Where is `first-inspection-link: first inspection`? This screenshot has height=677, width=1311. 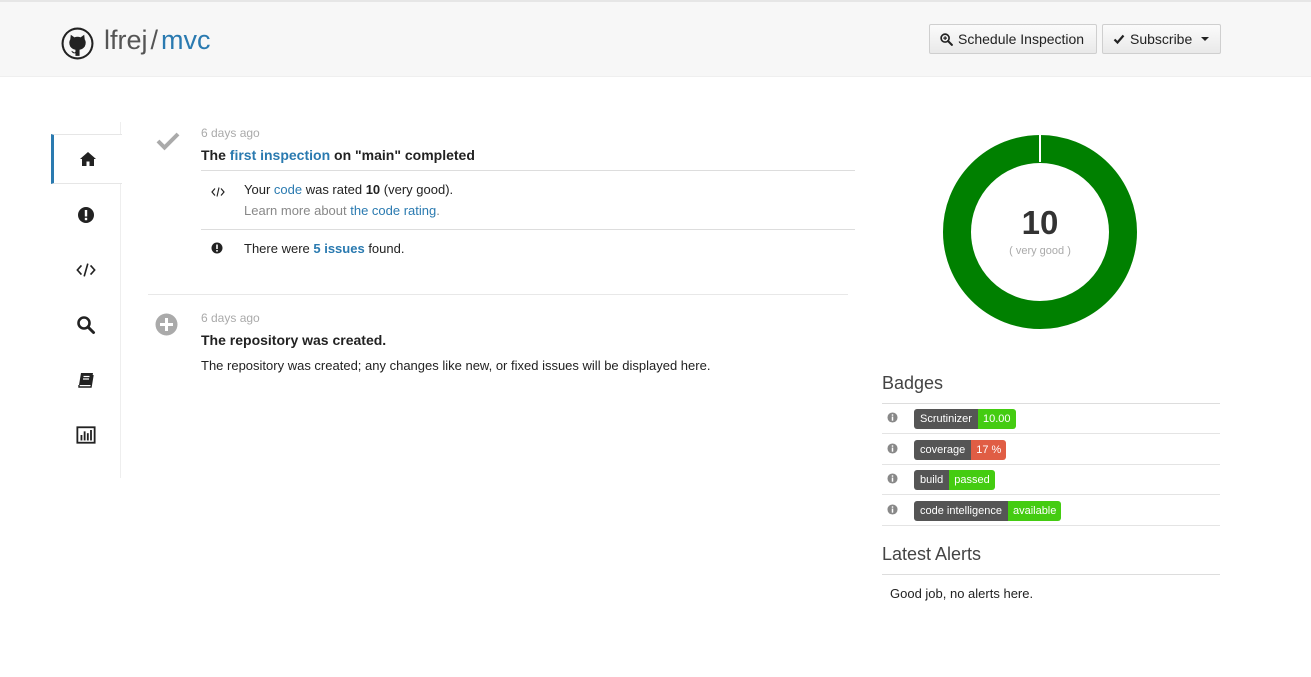 first-inspection-link: first inspection is located at coordinates (280, 155).